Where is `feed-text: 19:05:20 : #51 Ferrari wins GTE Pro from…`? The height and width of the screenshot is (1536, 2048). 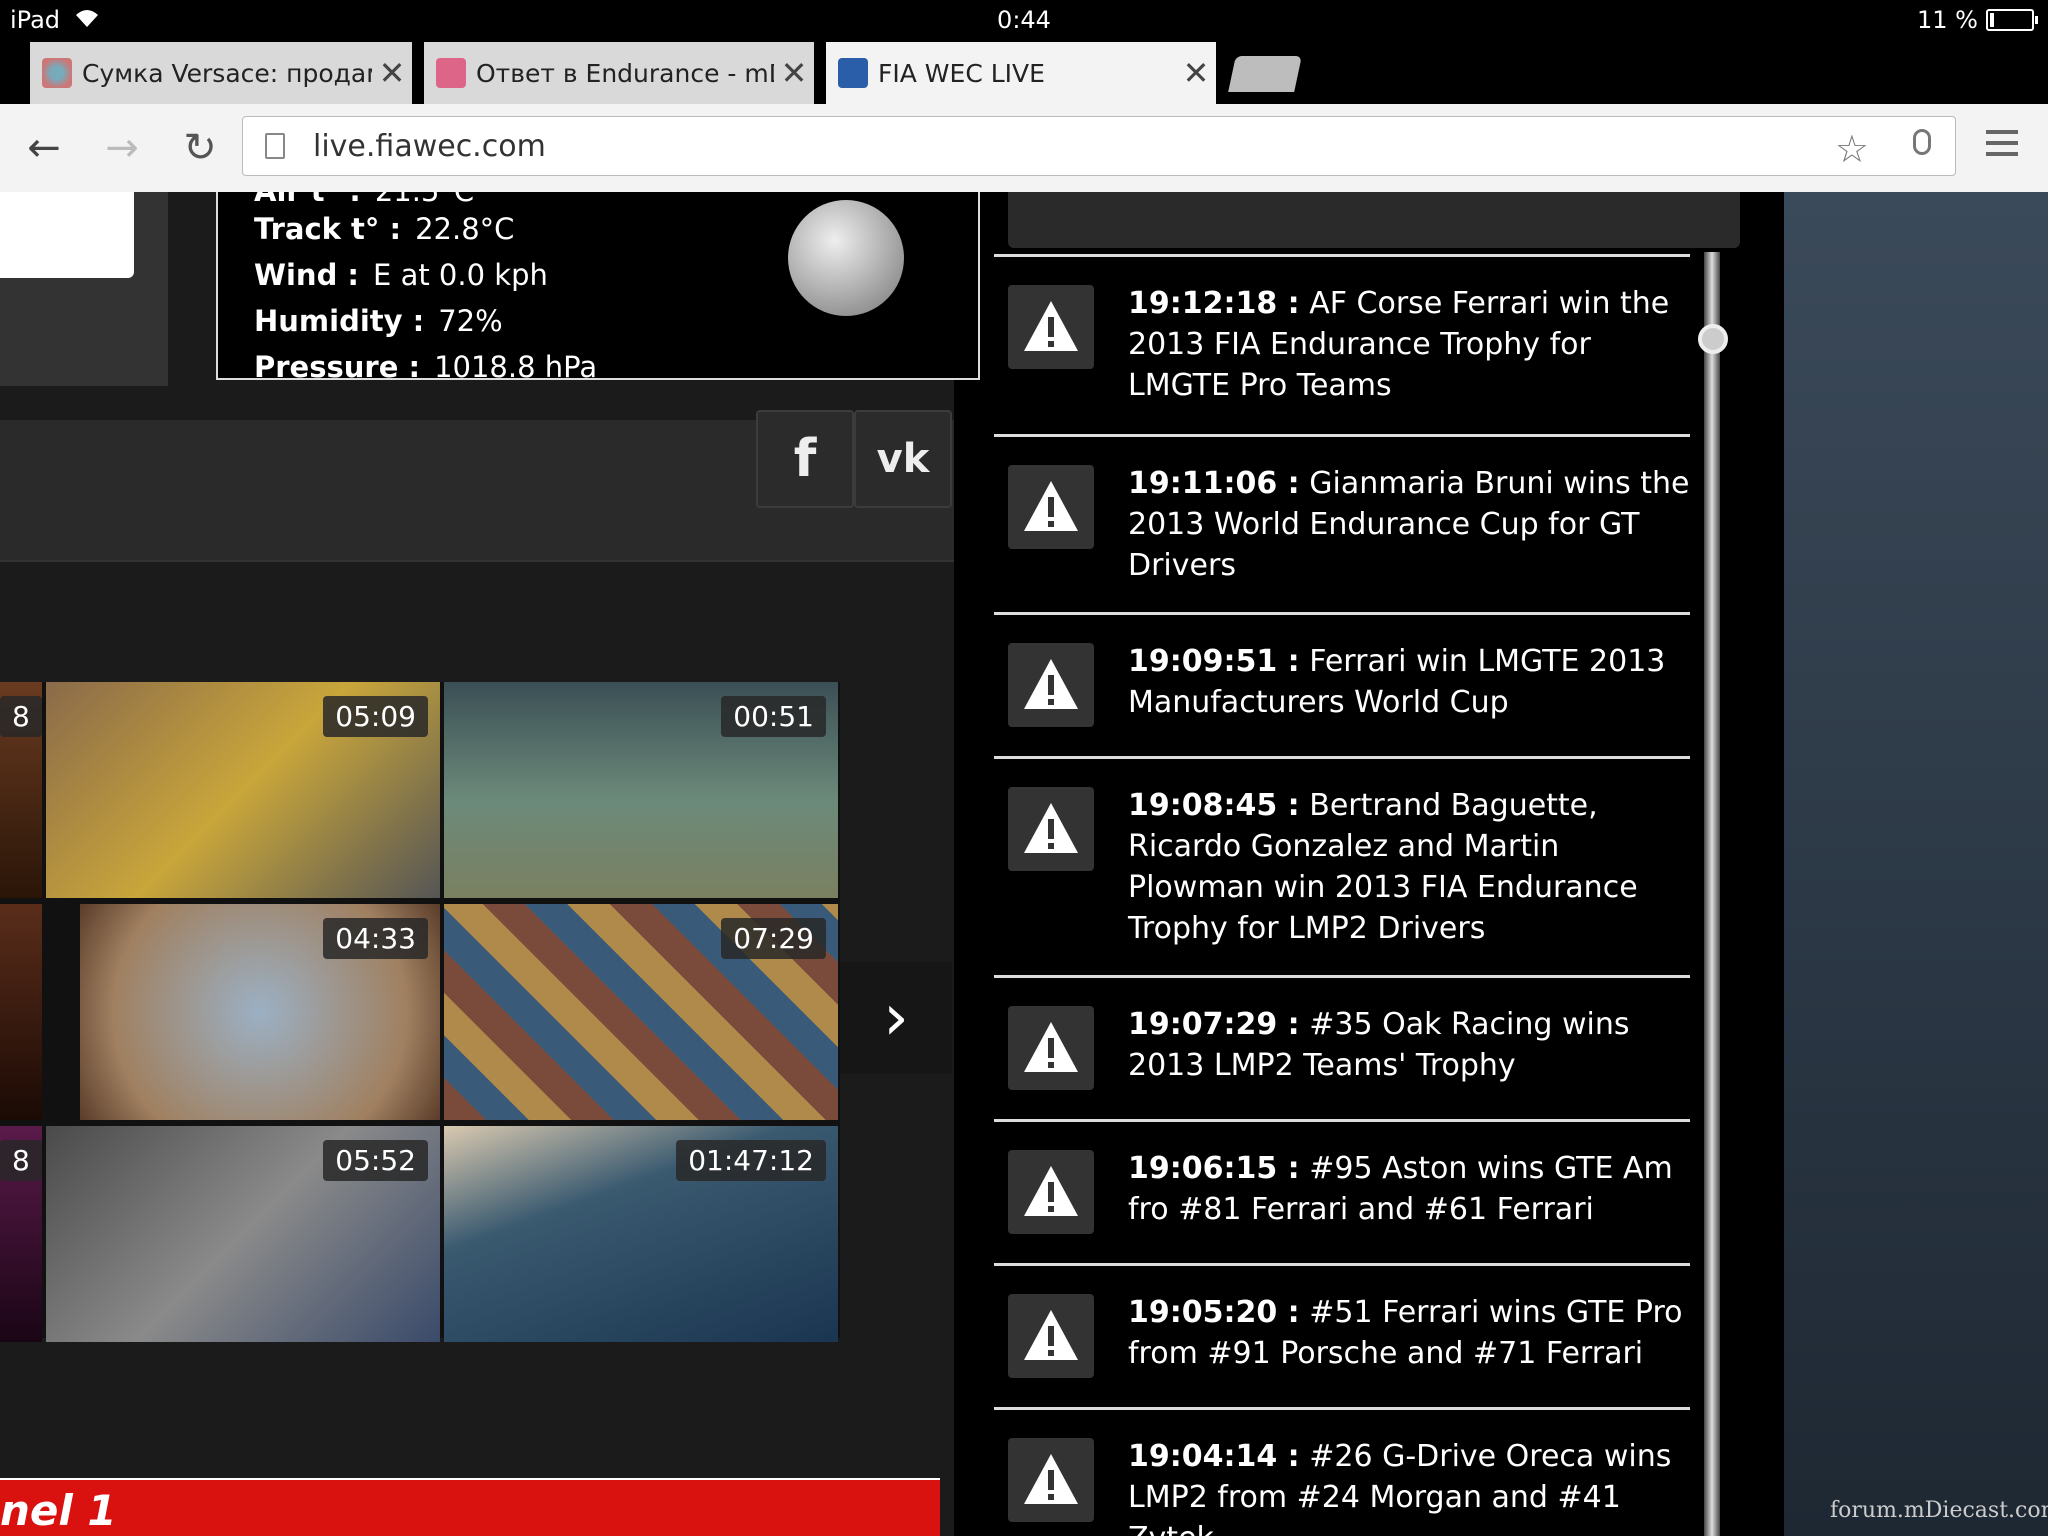
feed-text: 19:05:20 : #51 Ferrari wins GTE Pro from… is located at coordinates (1409, 1333).